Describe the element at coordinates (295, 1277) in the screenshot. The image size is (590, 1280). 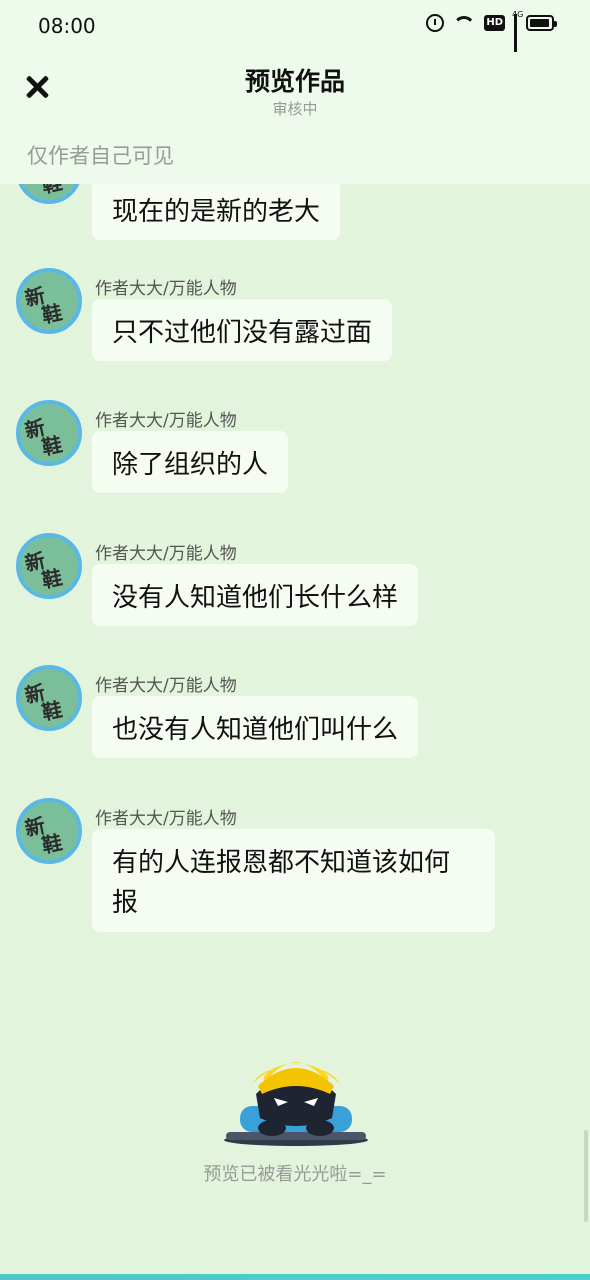
I see `bottom-accent-bar` at that location.